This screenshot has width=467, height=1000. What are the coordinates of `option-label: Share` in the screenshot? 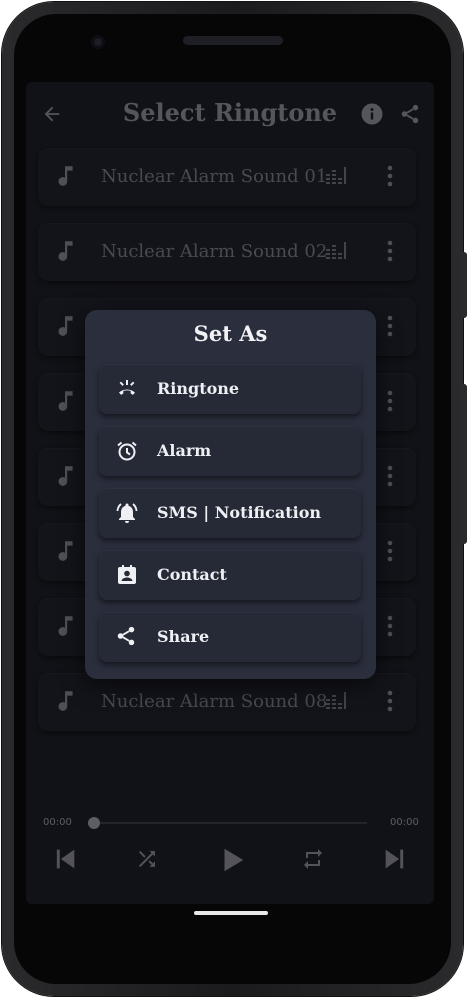 It's located at (183, 636).